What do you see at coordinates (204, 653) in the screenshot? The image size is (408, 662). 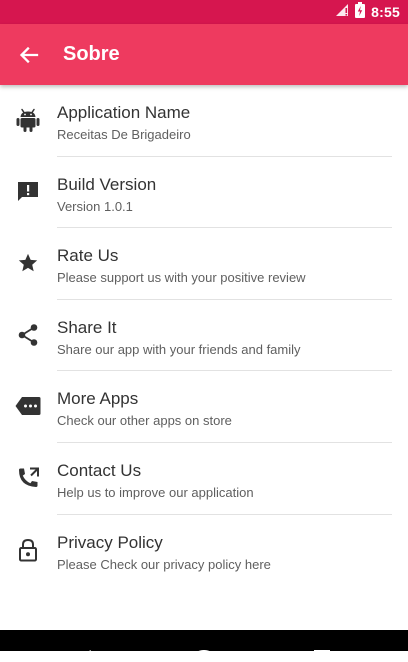 I see `nav-home-icon` at bounding box center [204, 653].